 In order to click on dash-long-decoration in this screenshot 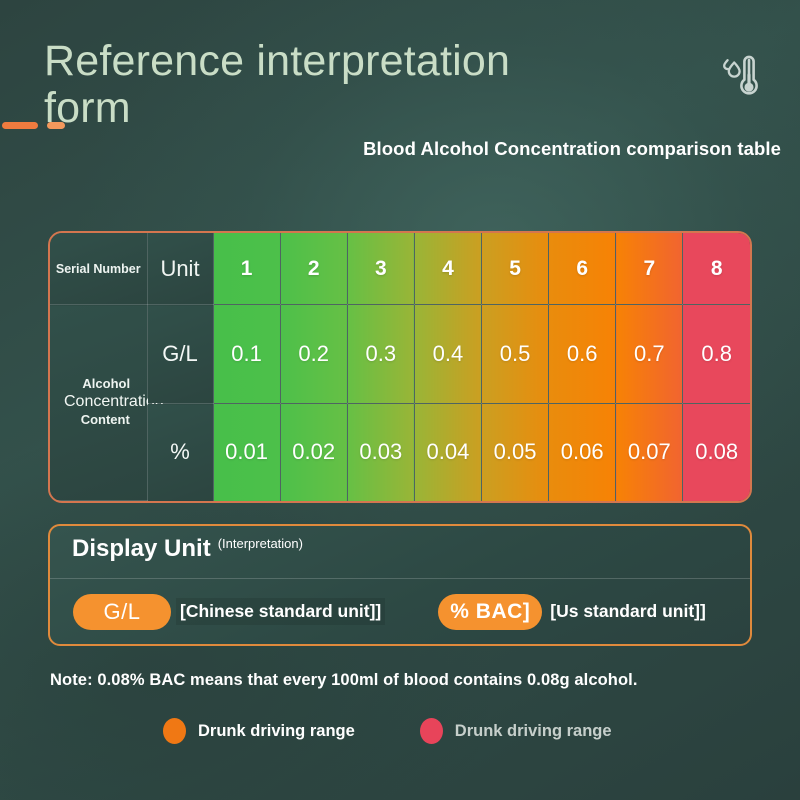, I will do `click(20, 125)`.